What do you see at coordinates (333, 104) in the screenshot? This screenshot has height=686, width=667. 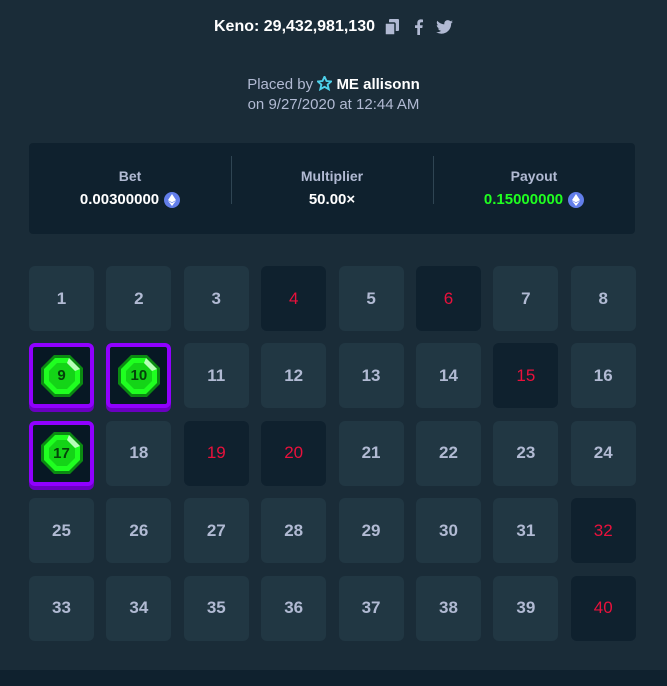 I see `placed-date: on 9/27/2020 at 12:44 AM` at bounding box center [333, 104].